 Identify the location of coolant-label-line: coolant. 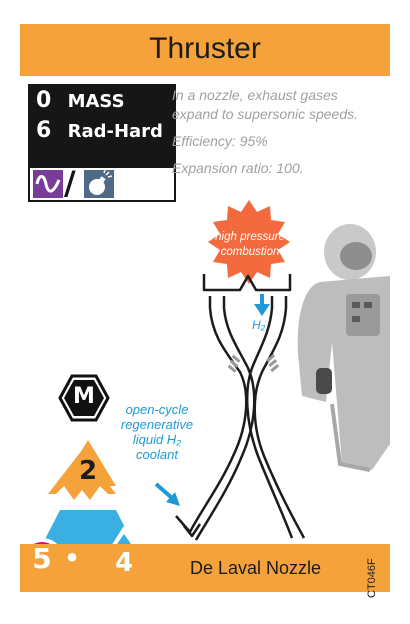
(157, 454).